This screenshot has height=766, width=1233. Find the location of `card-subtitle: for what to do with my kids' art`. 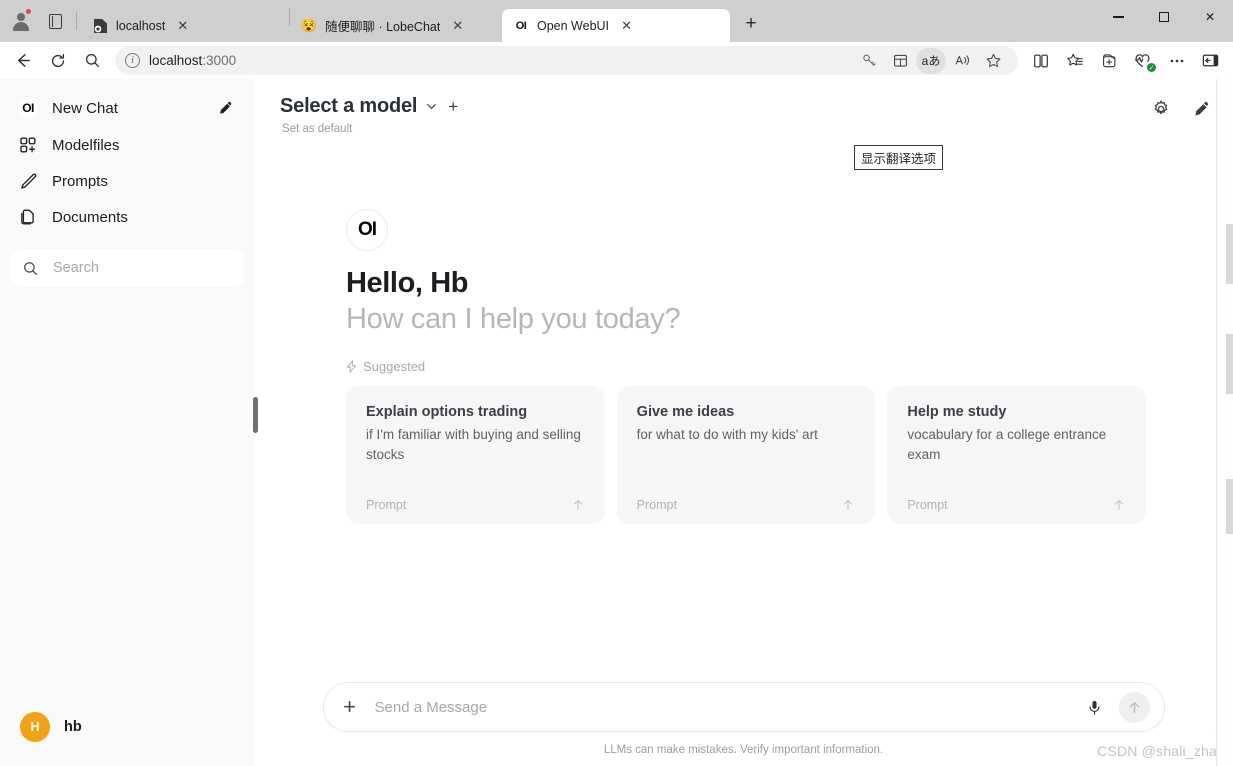

card-subtitle: for what to do with my kids' art is located at coordinates (727, 434).